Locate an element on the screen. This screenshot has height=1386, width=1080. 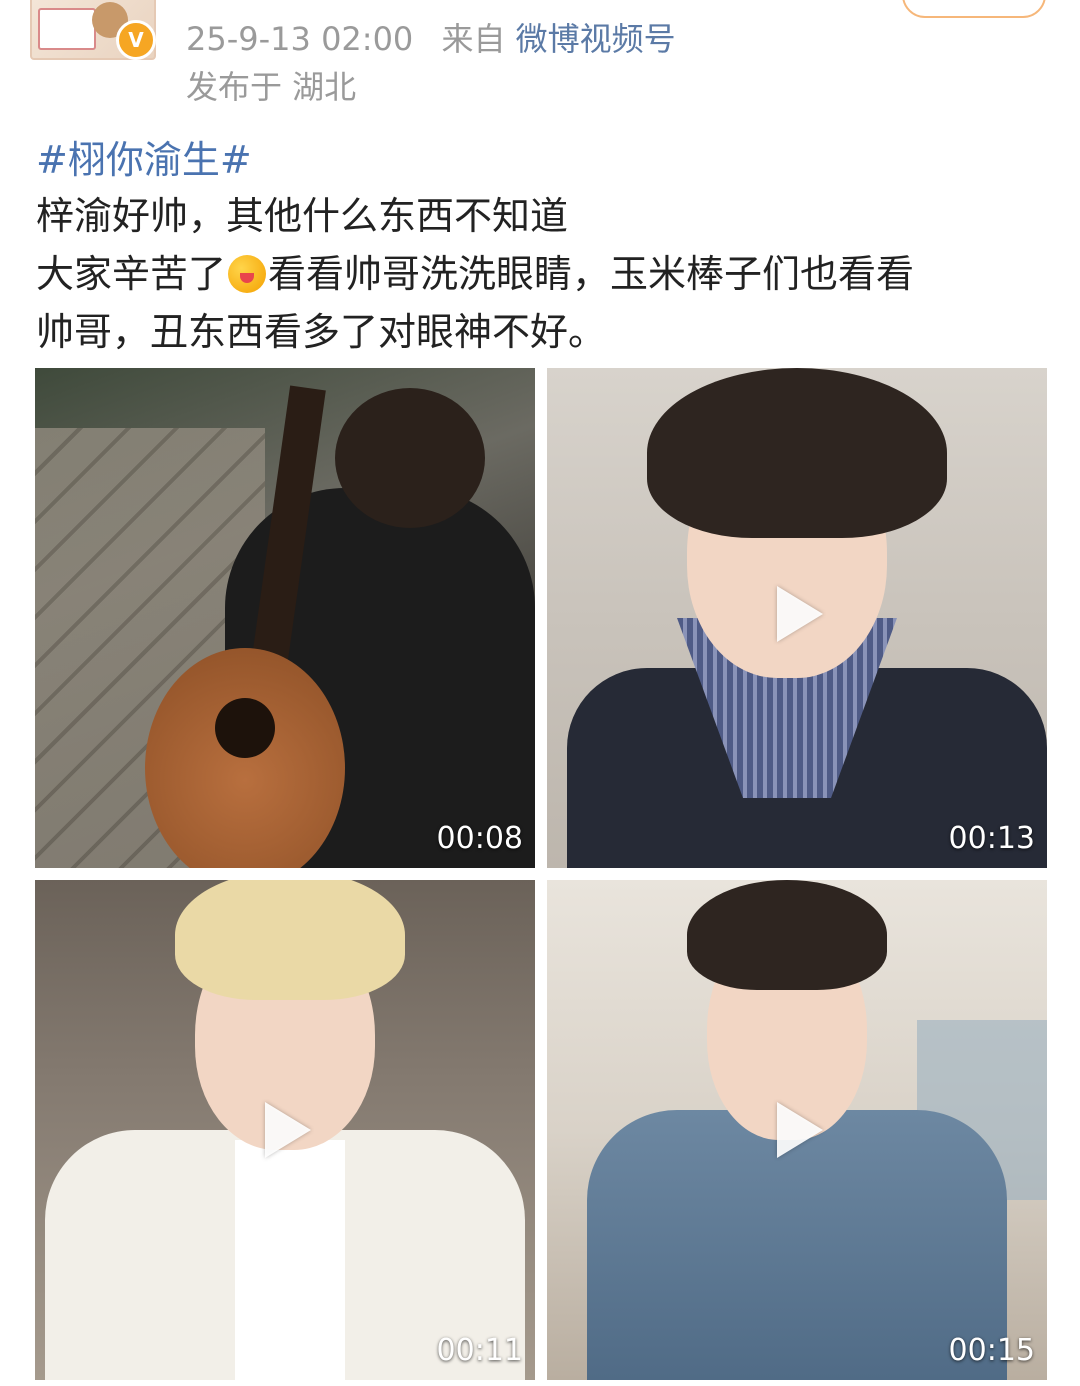
post-timestamp: 25-9-13 02:00 is located at coordinates (300, 39).